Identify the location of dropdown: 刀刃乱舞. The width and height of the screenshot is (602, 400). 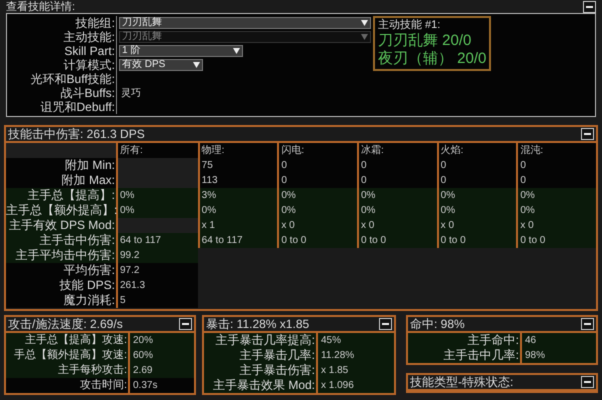
(245, 23).